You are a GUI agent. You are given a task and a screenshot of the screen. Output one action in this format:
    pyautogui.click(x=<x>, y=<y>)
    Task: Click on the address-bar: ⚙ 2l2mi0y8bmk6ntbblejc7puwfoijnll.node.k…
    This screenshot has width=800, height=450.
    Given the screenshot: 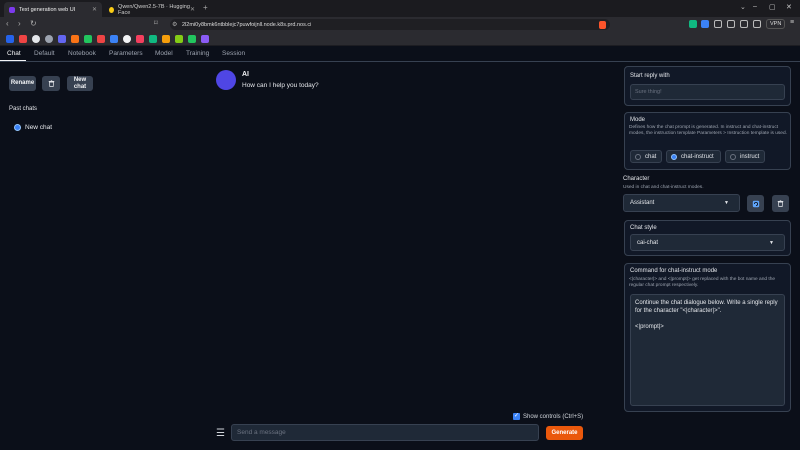 What is the action you would take?
    pyautogui.click(x=390, y=24)
    